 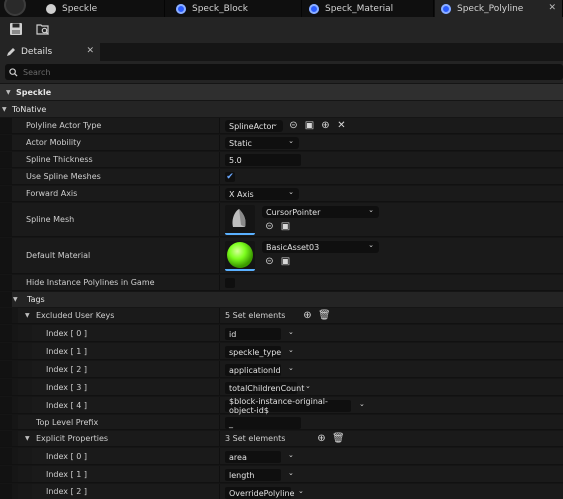 What do you see at coordinates (359, 8) in the screenshot?
I see `tab-label: Speck_Material` at bounding box center [359, 8].